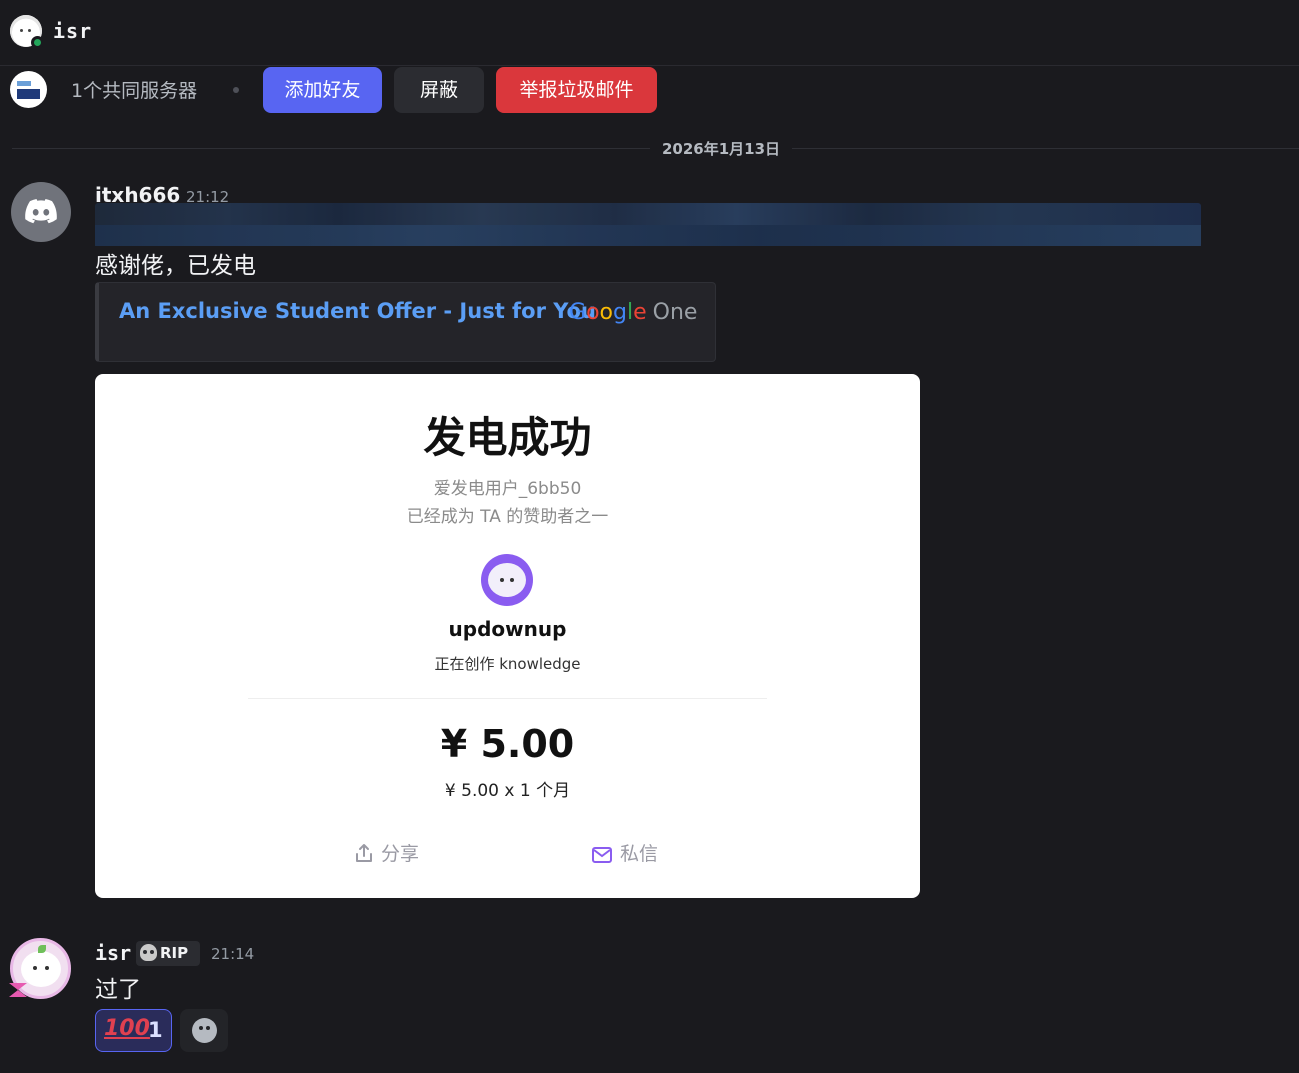  Describe the element at coordinates (675, 312) in the screenshot. I see `logo-suffix: One` at that location.